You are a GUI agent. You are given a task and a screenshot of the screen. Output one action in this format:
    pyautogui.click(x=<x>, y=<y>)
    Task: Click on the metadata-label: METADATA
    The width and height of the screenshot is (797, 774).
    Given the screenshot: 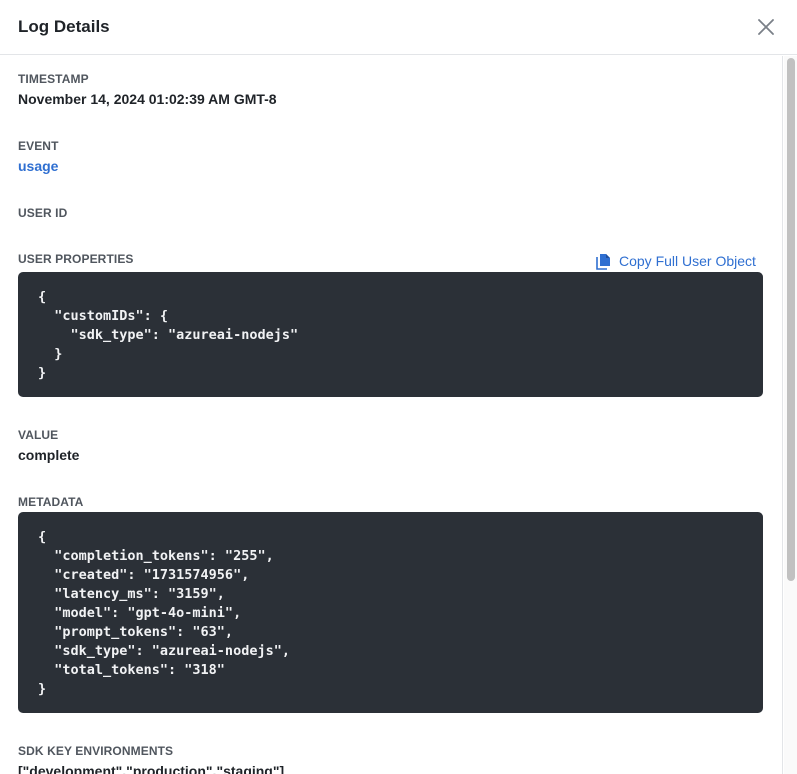 What is the action you would take?
    pyautogui.click(x=51, y=502)
    